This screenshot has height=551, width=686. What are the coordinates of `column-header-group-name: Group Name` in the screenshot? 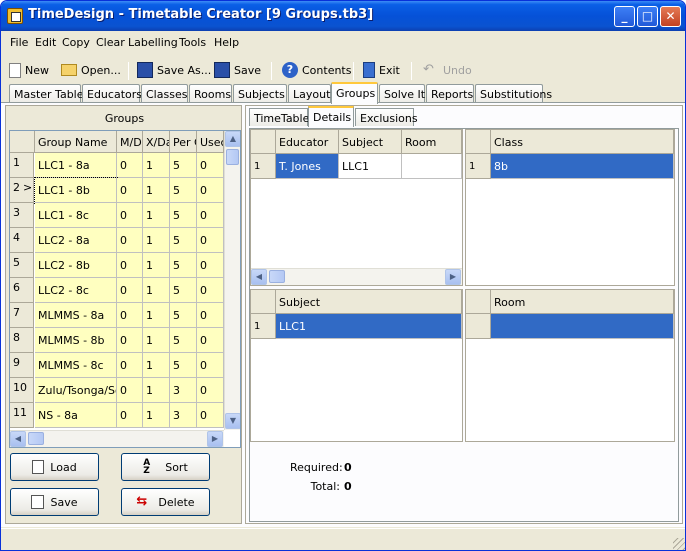 It's located at (76, 142).